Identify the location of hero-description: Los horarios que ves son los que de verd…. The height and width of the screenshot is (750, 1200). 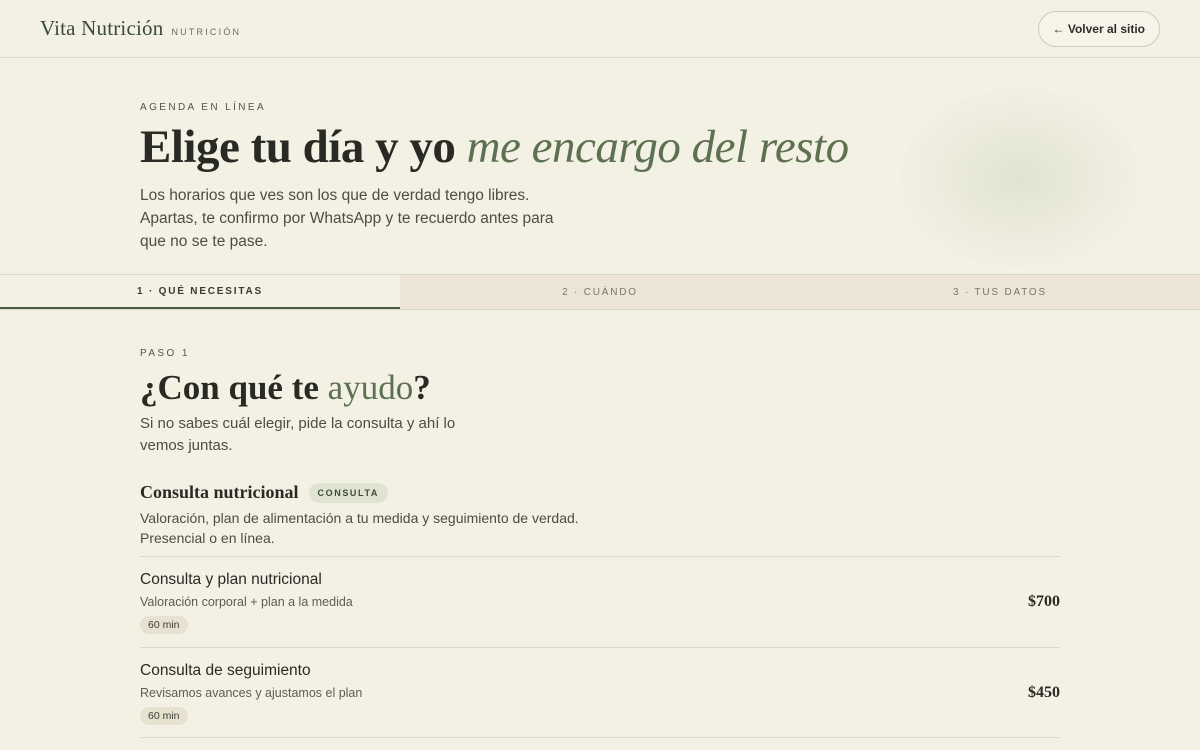
(347, 218).